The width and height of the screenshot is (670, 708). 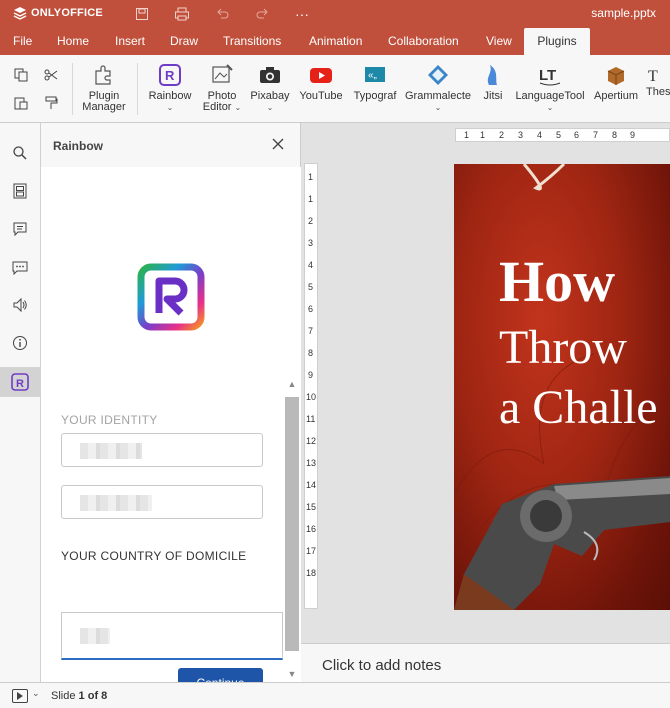 I want to click on languagetool-plugin-button: LT LanguageTool ⌄, so click(x=550, y=88).